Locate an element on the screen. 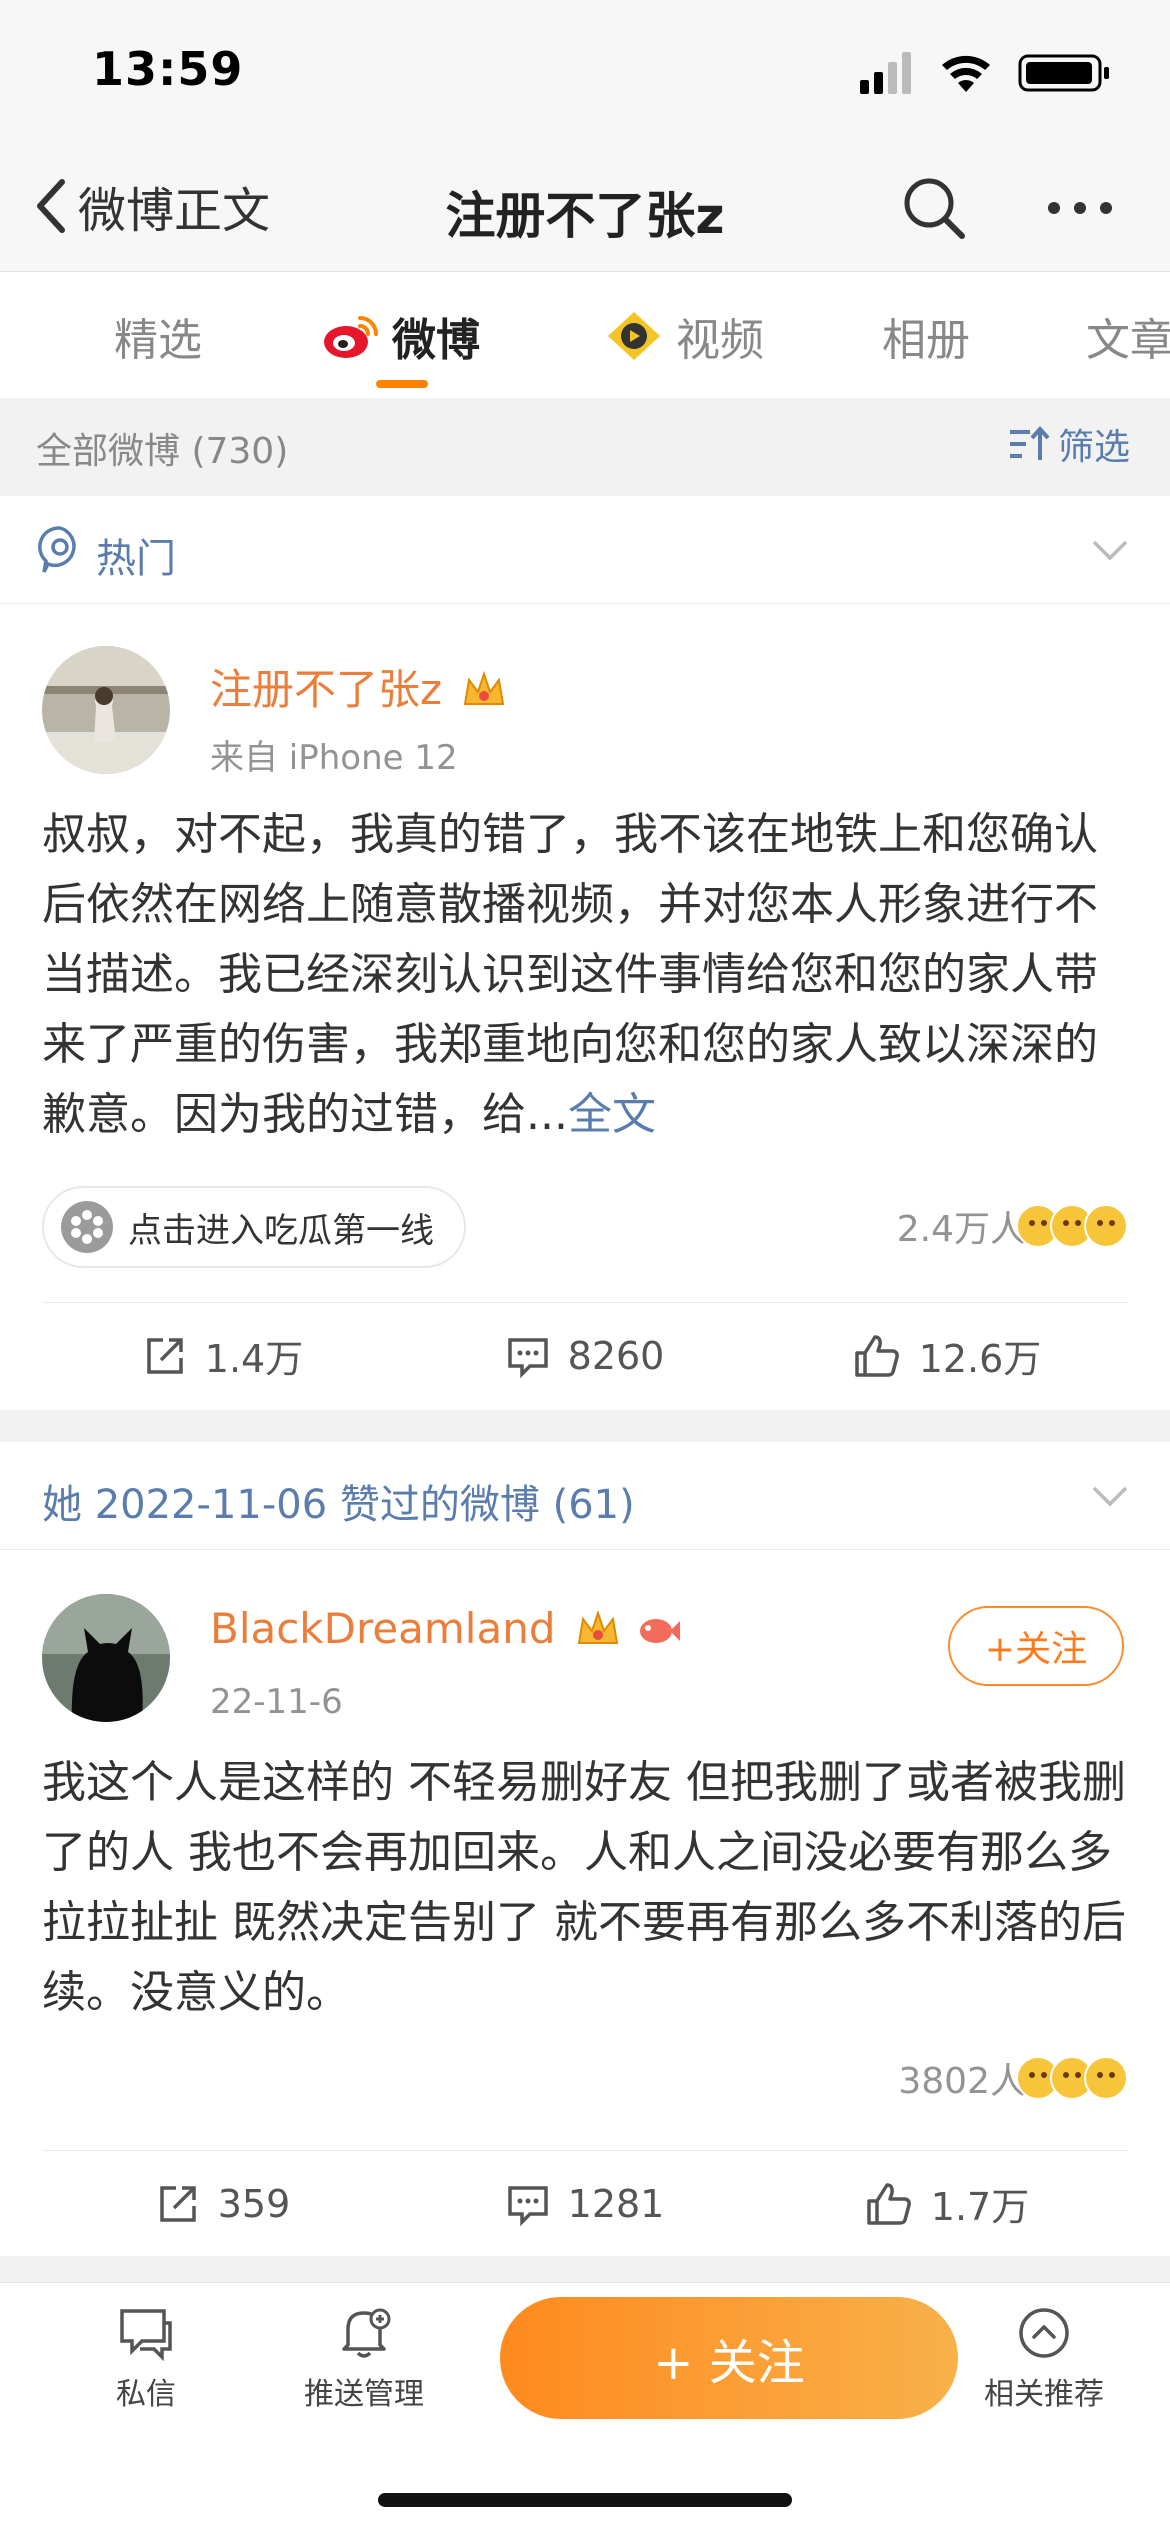 This screenshot has height=2532, width=1170. repost-button: 359 is located at coordinates (223, 2203).